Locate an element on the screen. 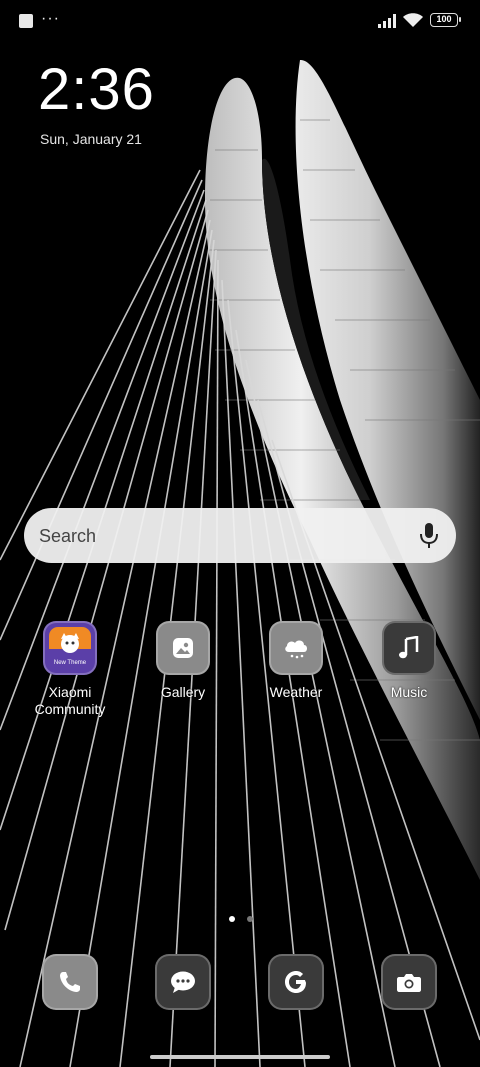  battery-level: 100 is located at coordinates (444, 19).